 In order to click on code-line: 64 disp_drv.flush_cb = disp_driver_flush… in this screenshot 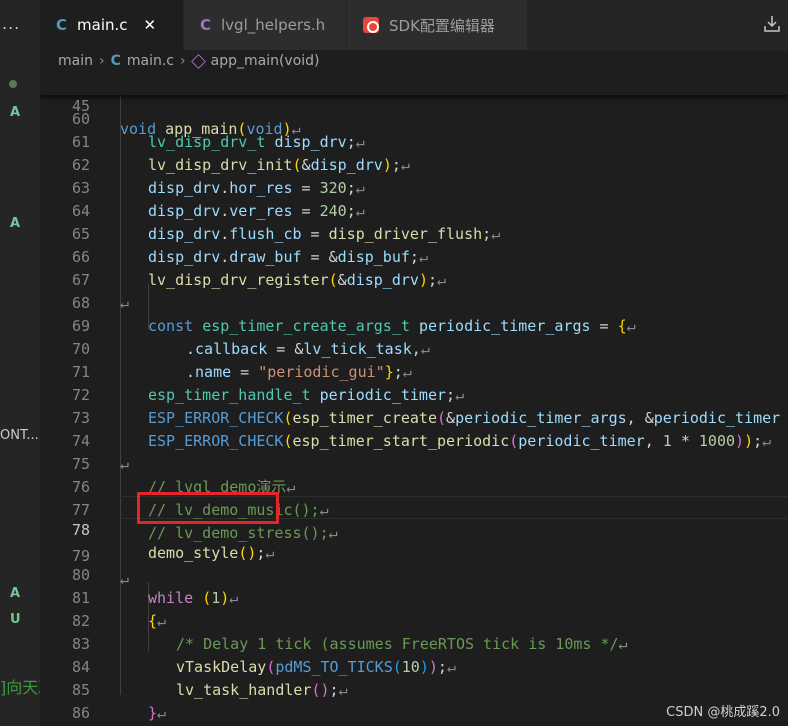, I will do `click(414, 210)`.